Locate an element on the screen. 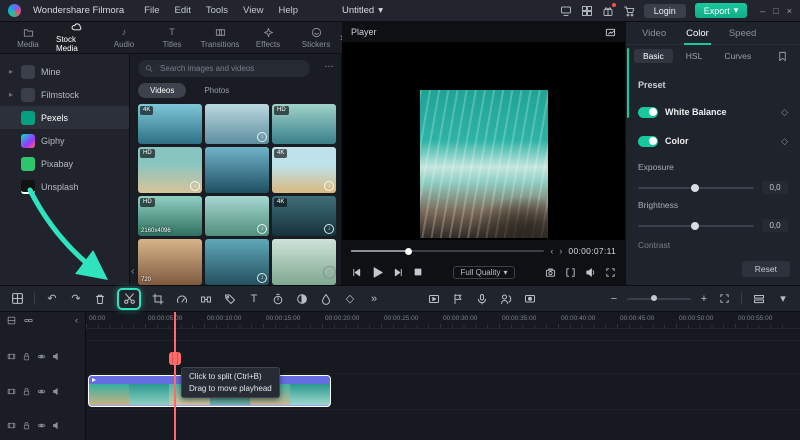  exposure-slider-handle is located at coordinates (695, 187).